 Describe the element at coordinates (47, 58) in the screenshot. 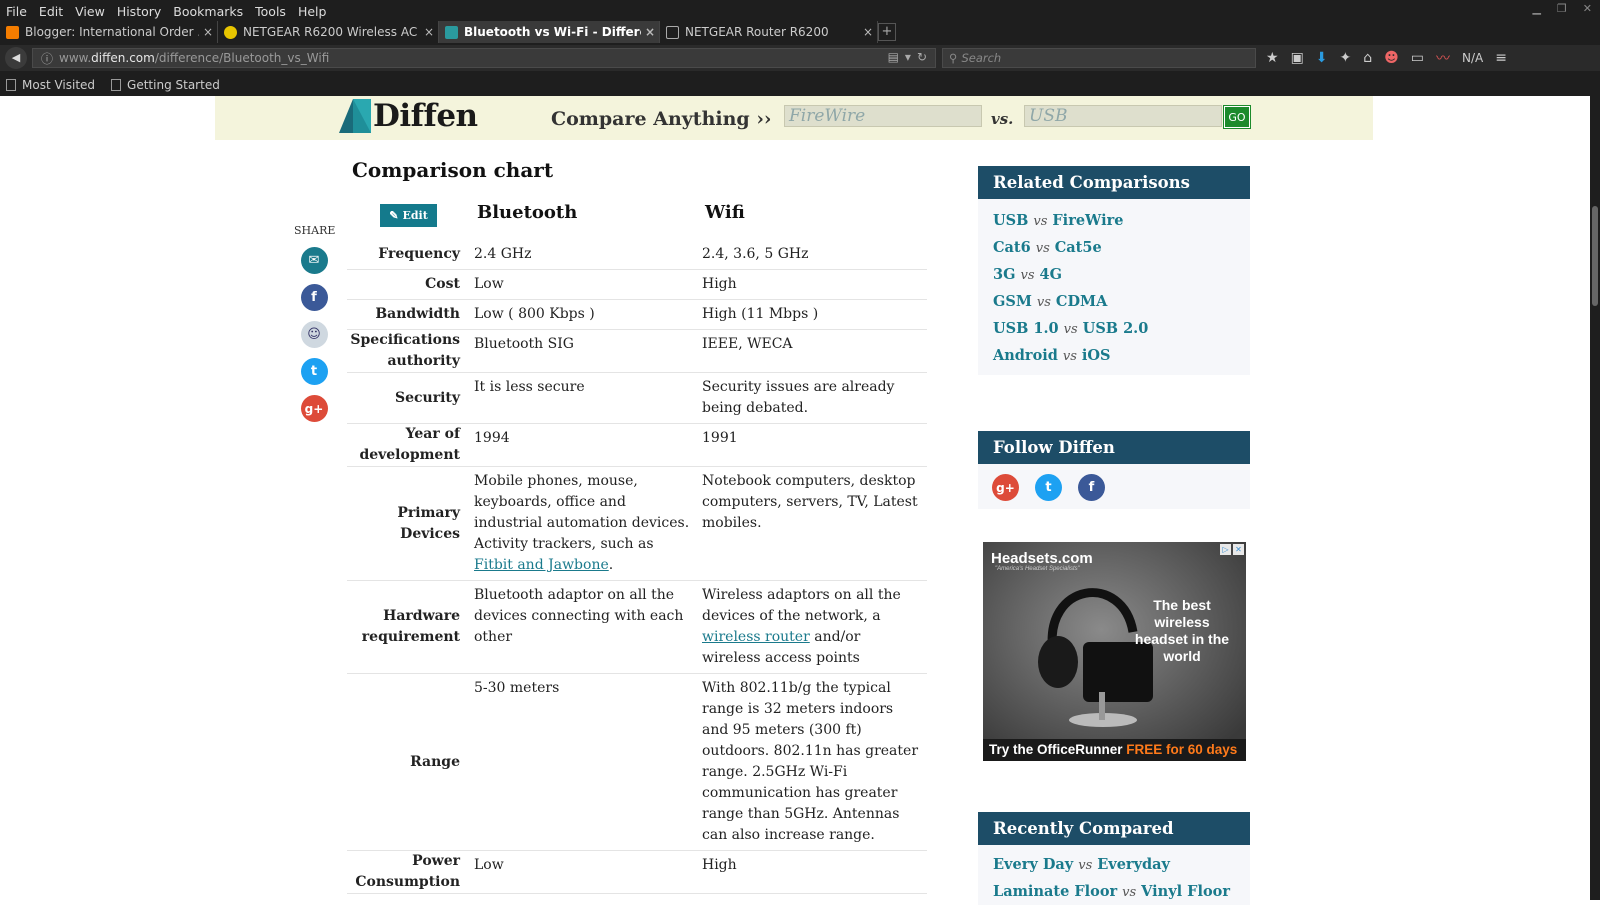

I see `info-icon: ⓘ` at that location.